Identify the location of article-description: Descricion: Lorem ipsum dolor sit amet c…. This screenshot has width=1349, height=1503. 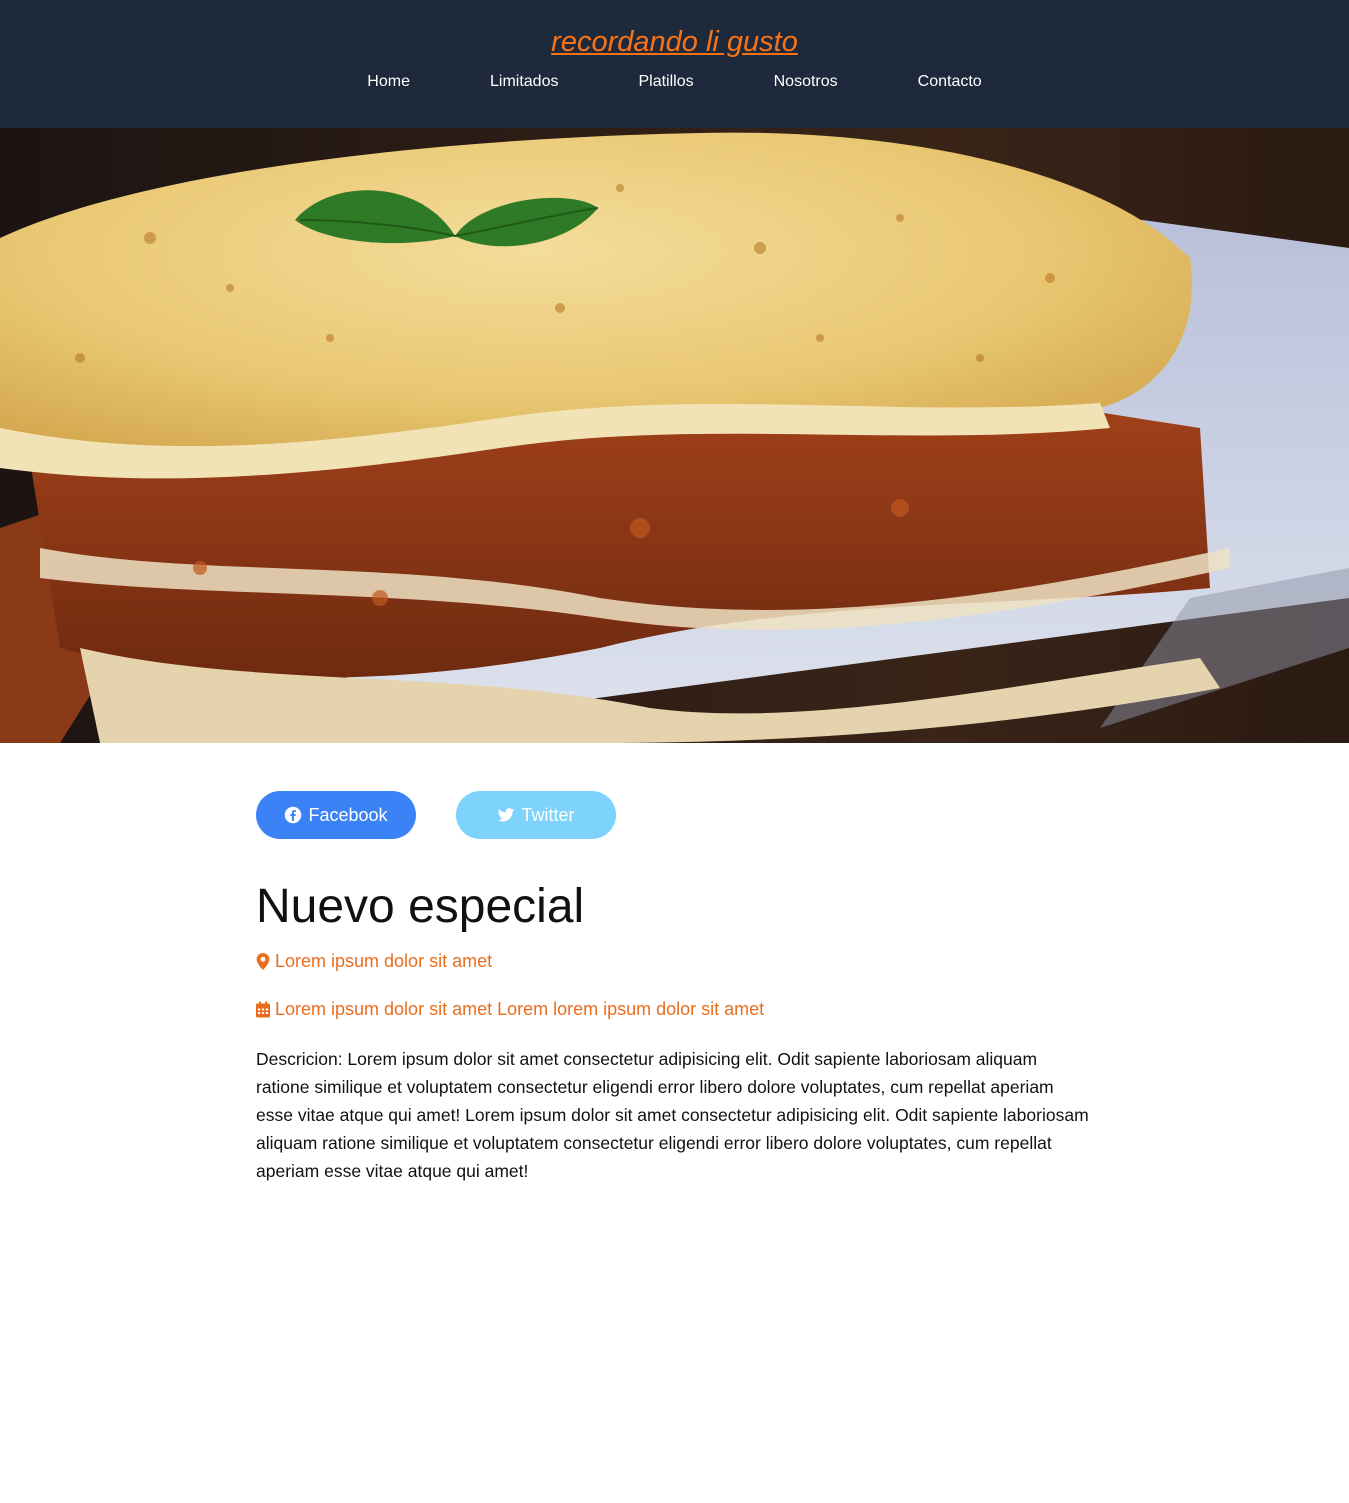
(672, 1115).